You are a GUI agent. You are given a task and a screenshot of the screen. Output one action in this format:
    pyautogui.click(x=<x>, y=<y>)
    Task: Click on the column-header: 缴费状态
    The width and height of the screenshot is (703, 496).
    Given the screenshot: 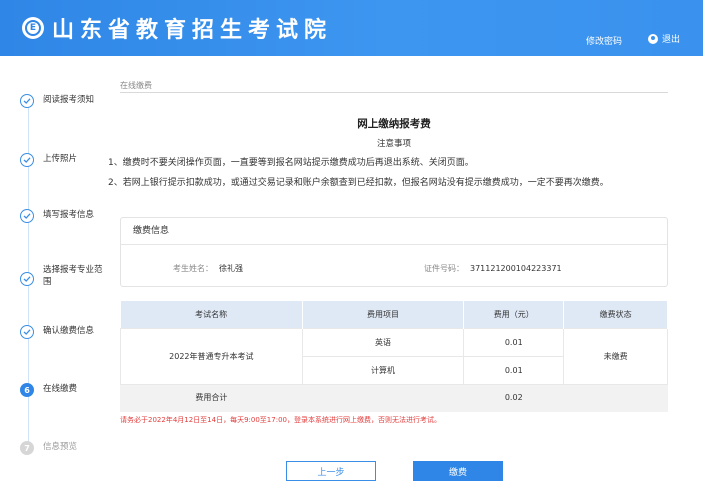 What is the action you would take?
    pyautogui.click(x=615, y=314)
    